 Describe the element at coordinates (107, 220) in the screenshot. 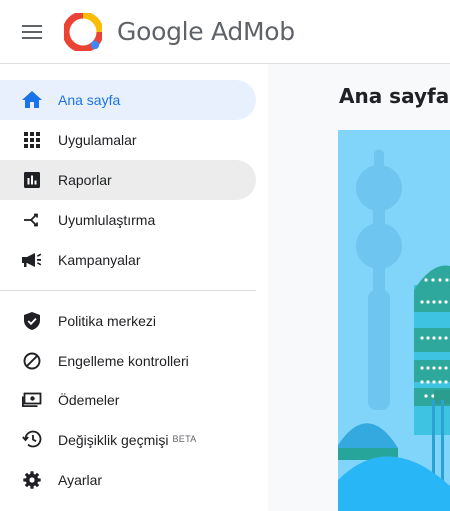

I see `sidebar-item-label: Uyumlulaştırma` at that location.